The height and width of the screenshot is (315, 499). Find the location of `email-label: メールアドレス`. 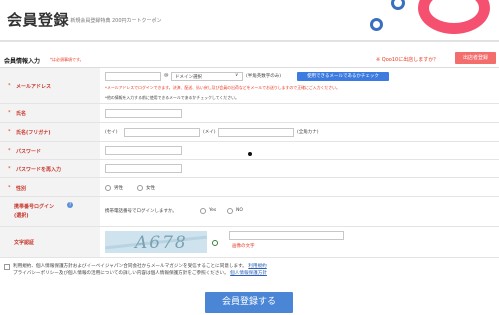

email-label: メールアドレス is located at coordinates (34, 87).